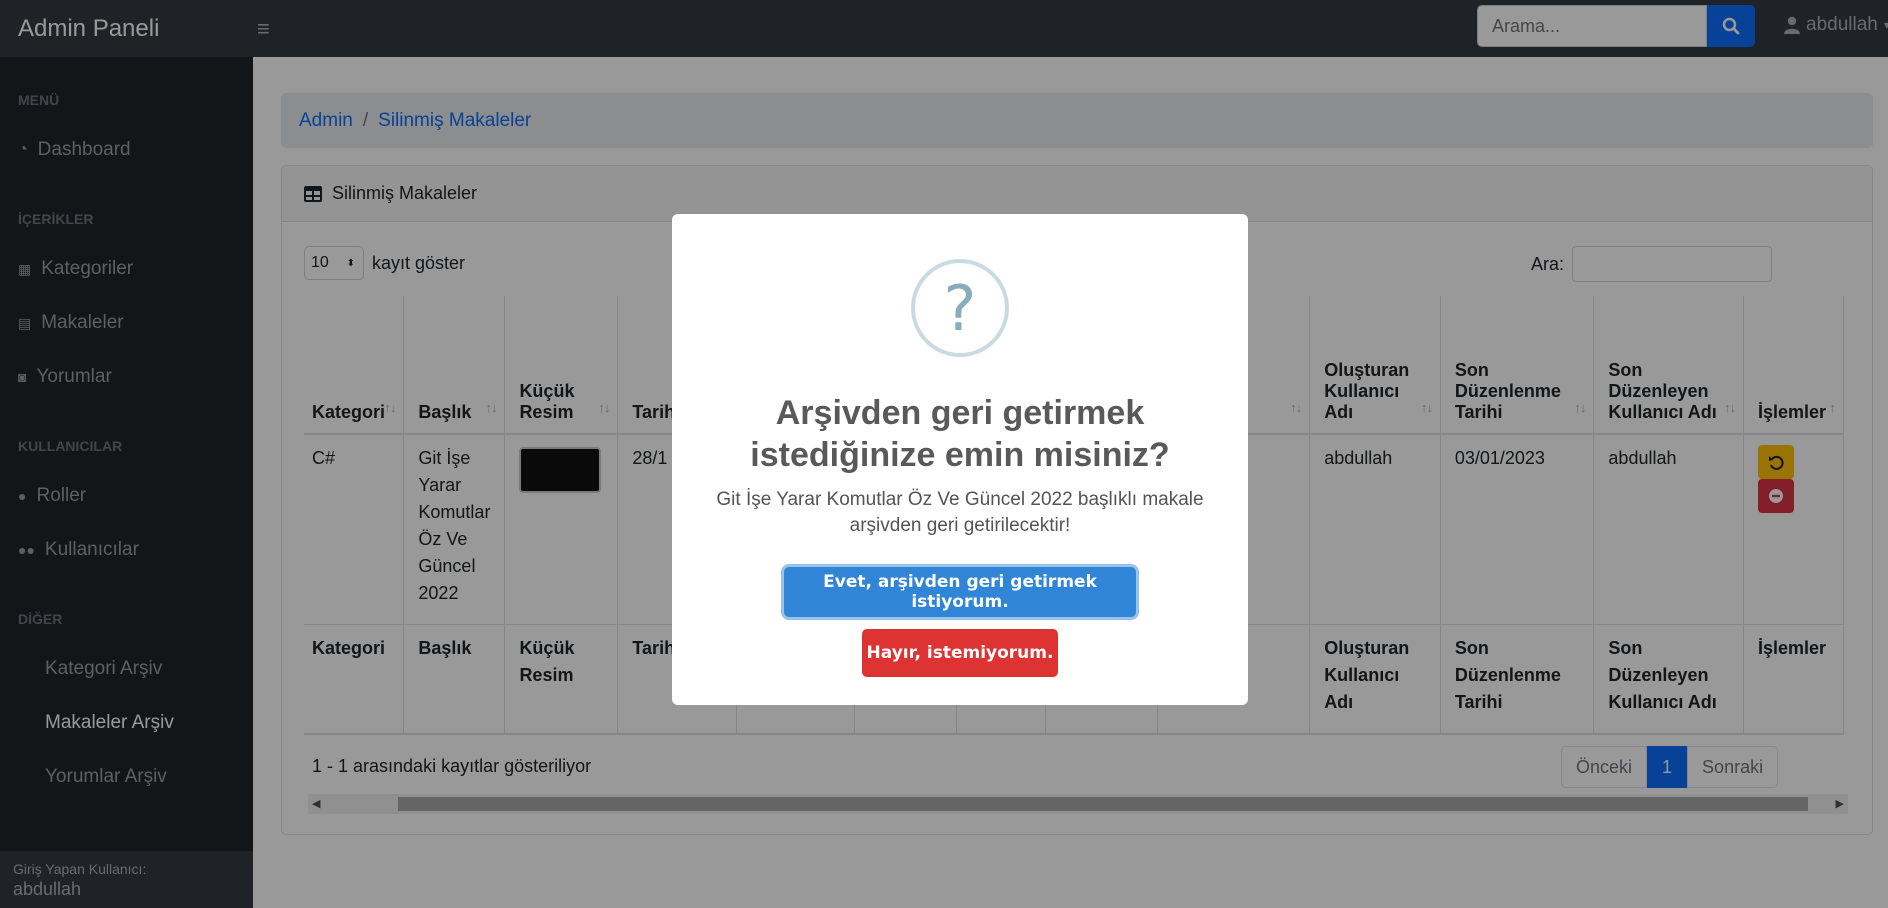 Image resolution: width=1888 pixels, height=908 pixels. Describe the element at coordinates (960, 308) in the screenshot. I see `question-icon: ?` at that location.